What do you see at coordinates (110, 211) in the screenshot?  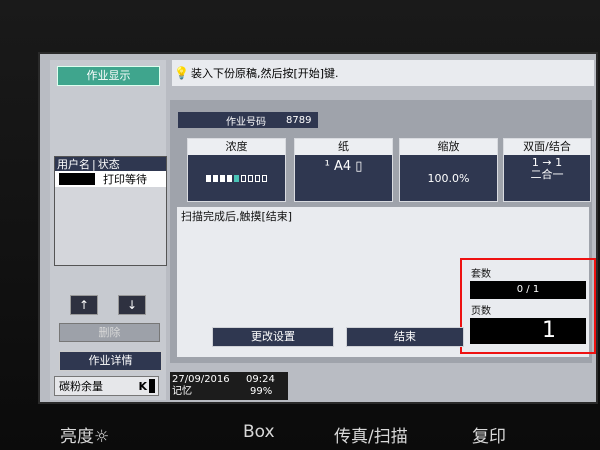 I see `user-status-list: 用户名 | 状态 打印等待` at bounding box center [110, 211].